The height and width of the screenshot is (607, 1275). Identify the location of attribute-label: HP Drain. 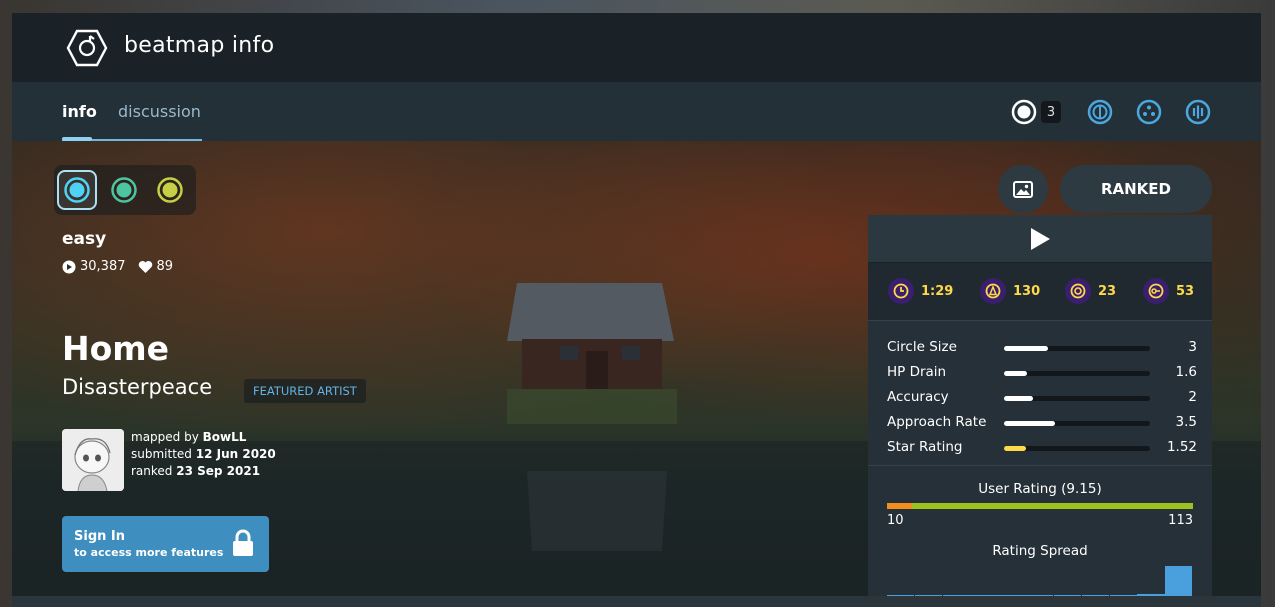
(917, 372).